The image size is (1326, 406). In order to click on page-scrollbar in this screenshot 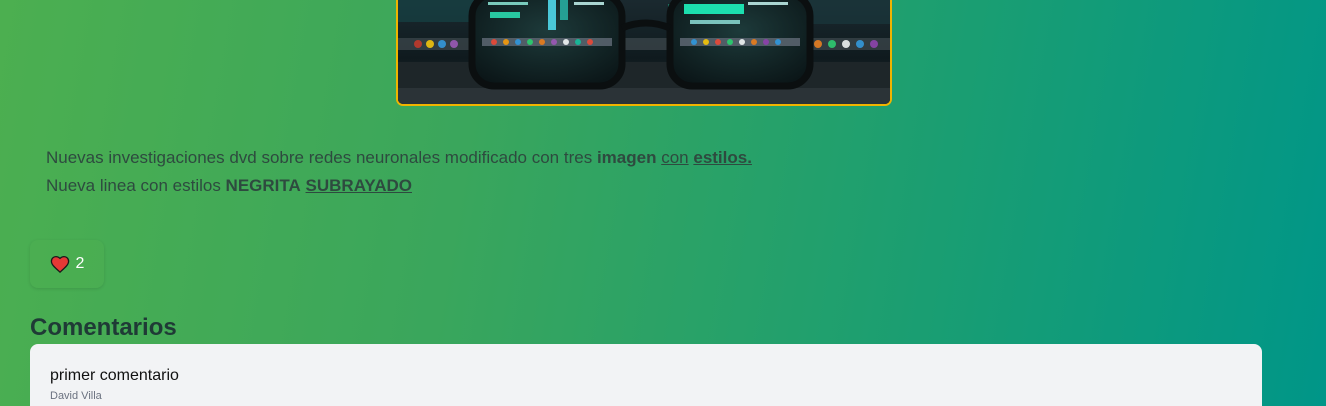, I will do `click(1322, 203)`.